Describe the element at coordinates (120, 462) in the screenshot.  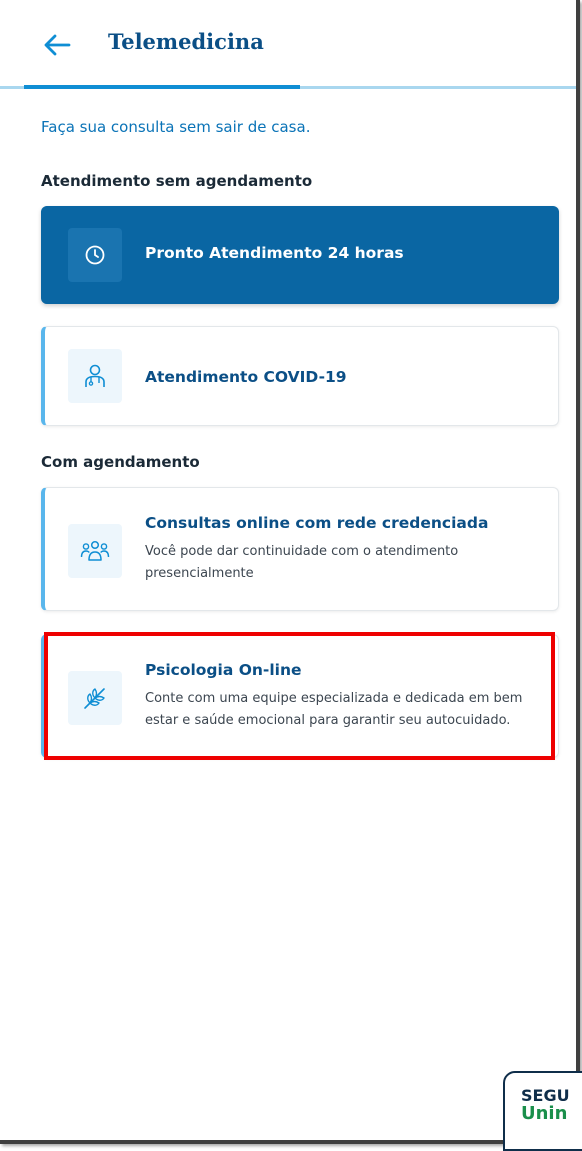
I see `section-label-with-appointment: Com agendamento` at that location.